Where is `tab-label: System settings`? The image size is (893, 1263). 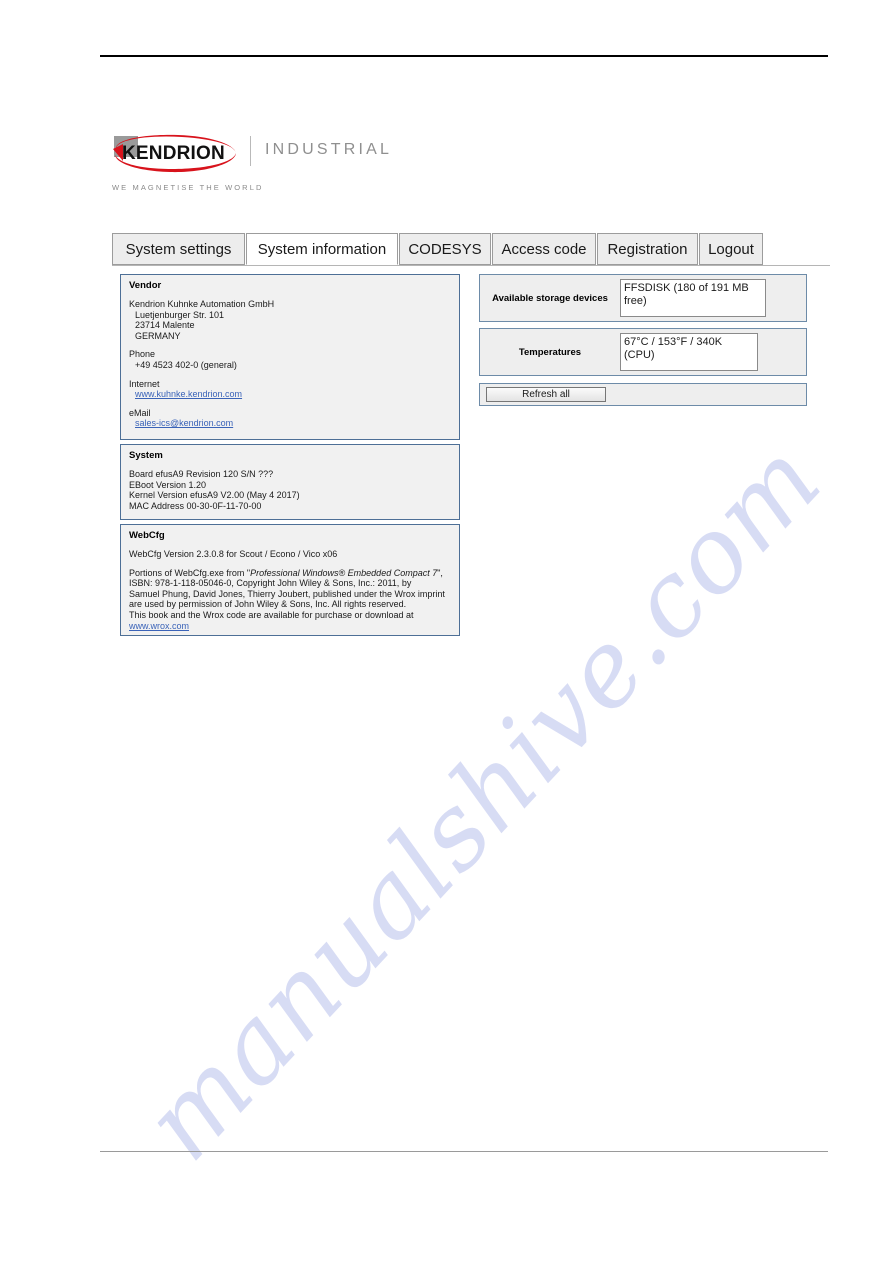 tab-label: System settings is located at coordinates (178, 249).